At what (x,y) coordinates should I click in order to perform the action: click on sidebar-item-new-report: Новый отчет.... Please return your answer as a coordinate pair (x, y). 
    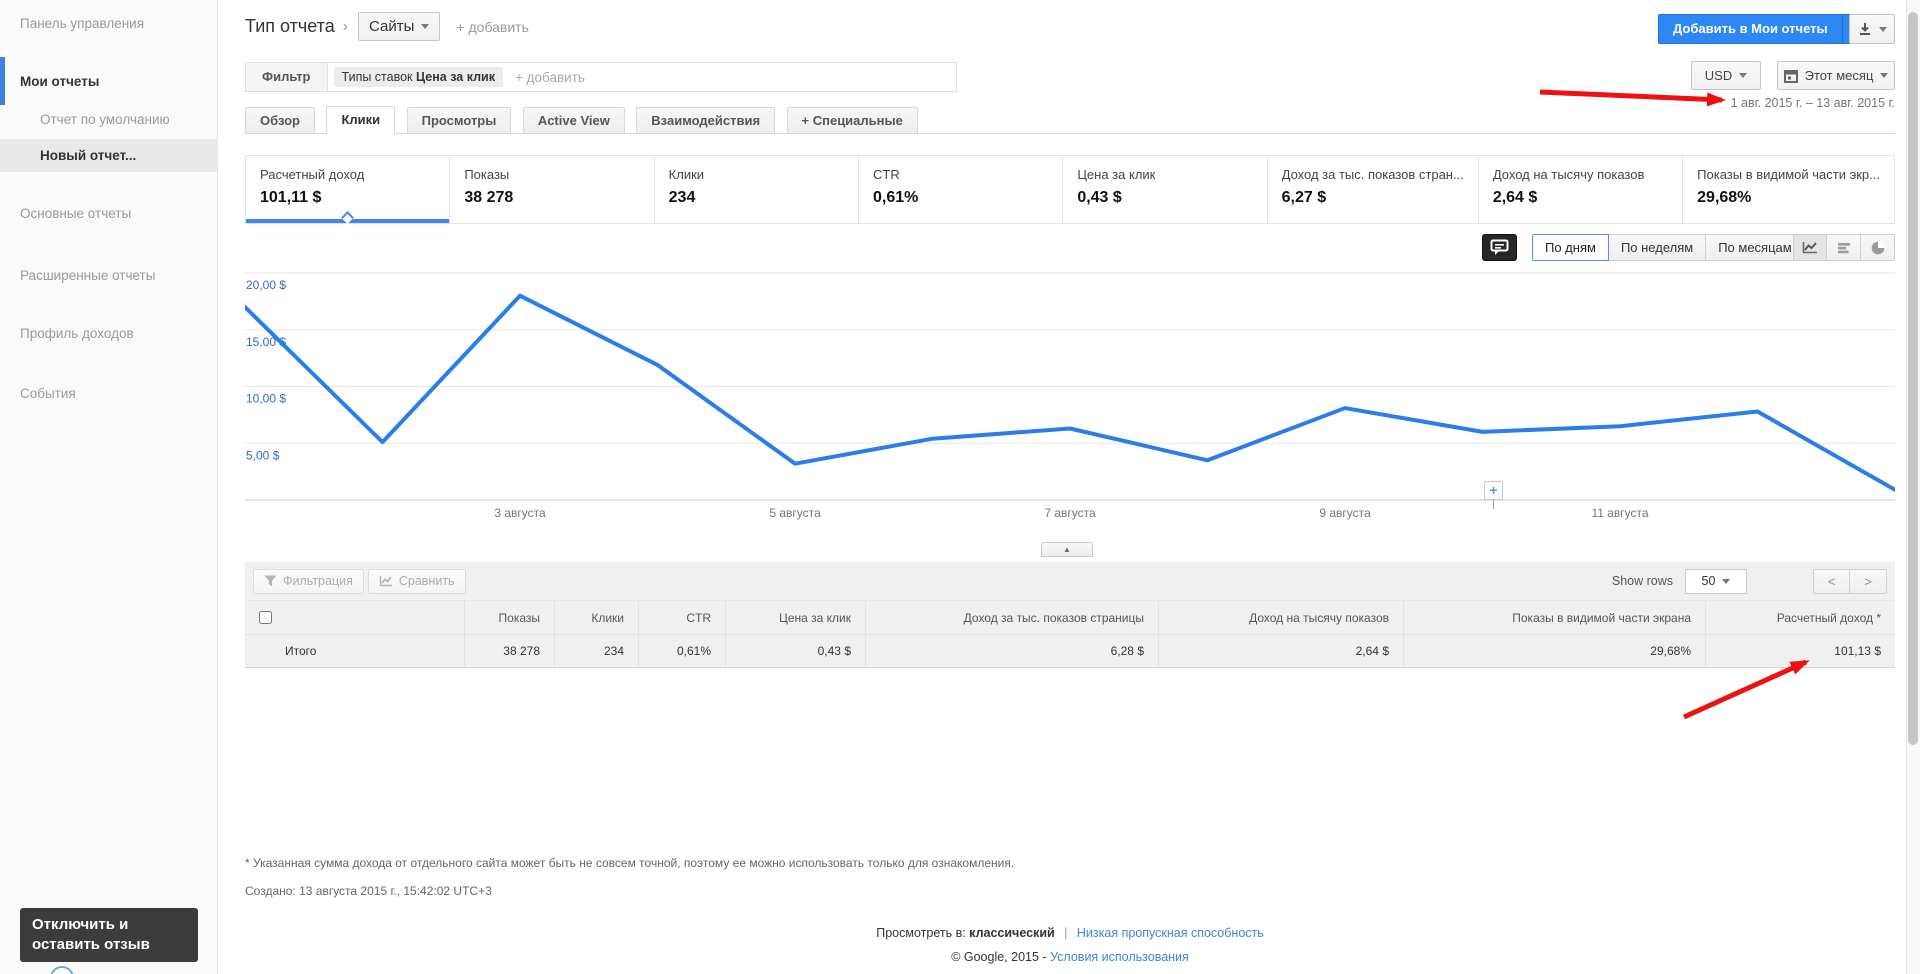
    Looking at the image, I should click on (88, 155).